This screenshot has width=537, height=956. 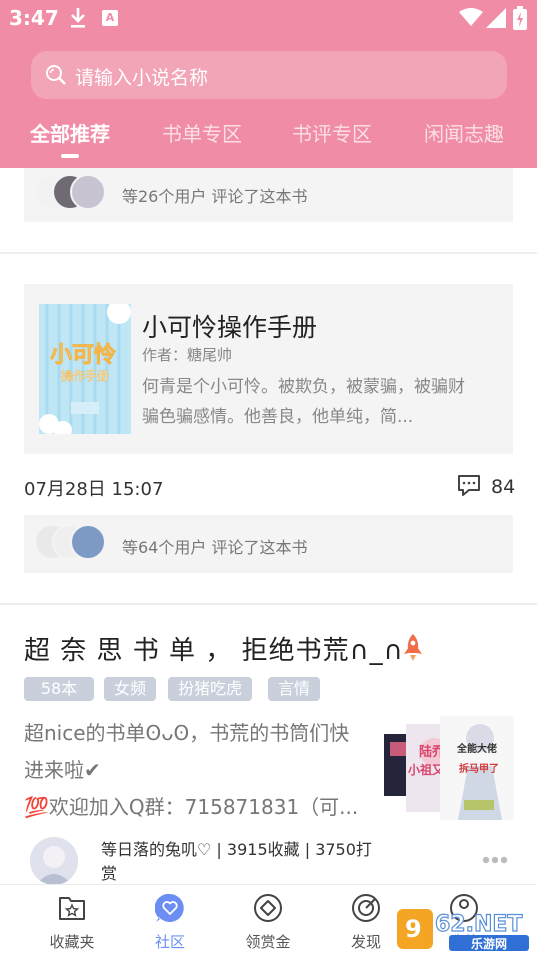 What do you see at coordinates (215, 196) in the screenshot?
I see `commenters-count-text: 等26个用户 评论了这本书` at bounding box center [215, 196].